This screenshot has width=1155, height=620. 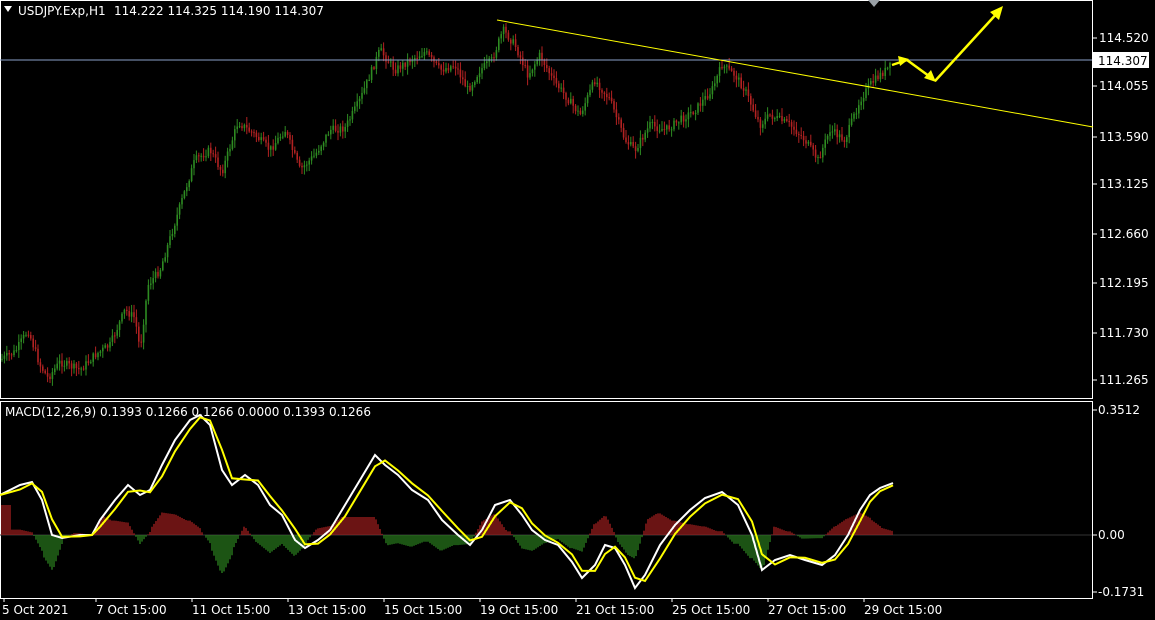 I want to click on ohlc-values: 114.222 114.325 114.190 114.307, so click(x=219, y=11).